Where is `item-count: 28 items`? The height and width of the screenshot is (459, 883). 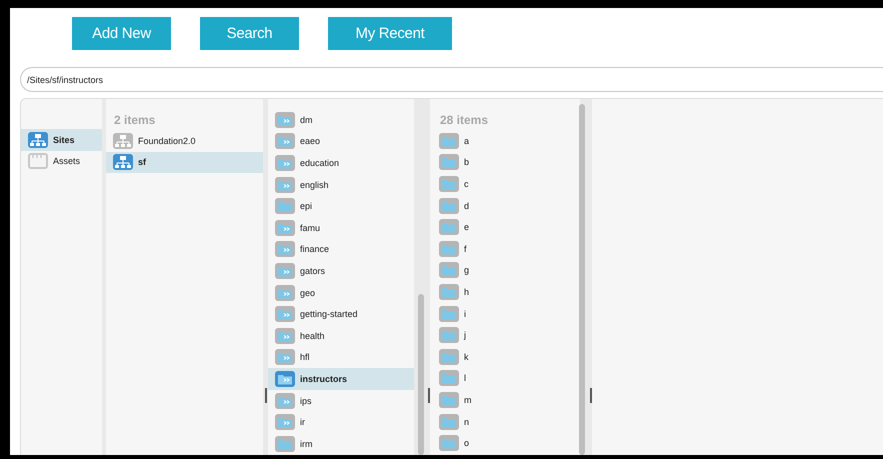 item-count: 28 items is located at coordinates (464, 120).